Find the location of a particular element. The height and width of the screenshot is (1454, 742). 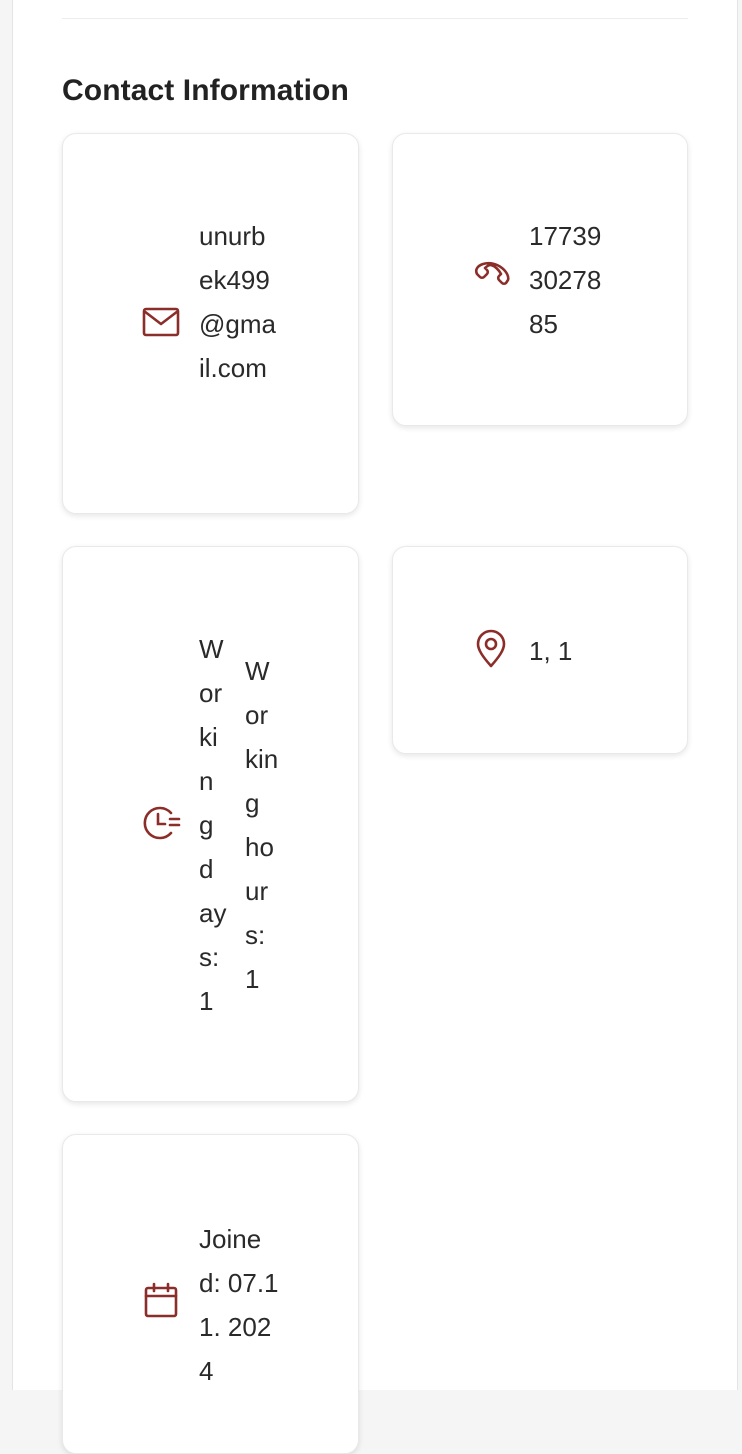

joined-card: Joined: 07.11. 2024 is located at coordinates (210, 1294).